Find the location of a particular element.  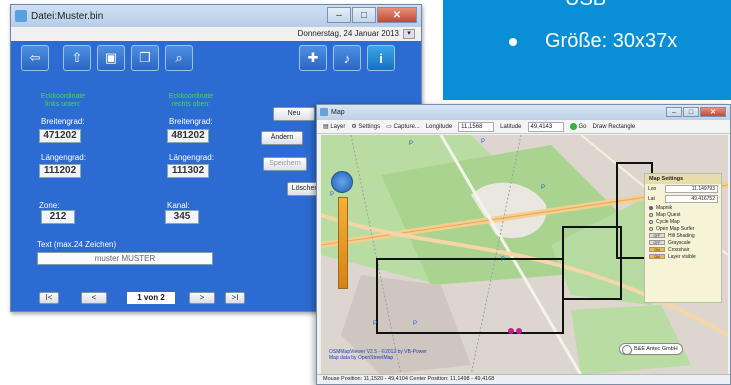

layer-button: ▤ Layer is located at coordinates (334, 126).